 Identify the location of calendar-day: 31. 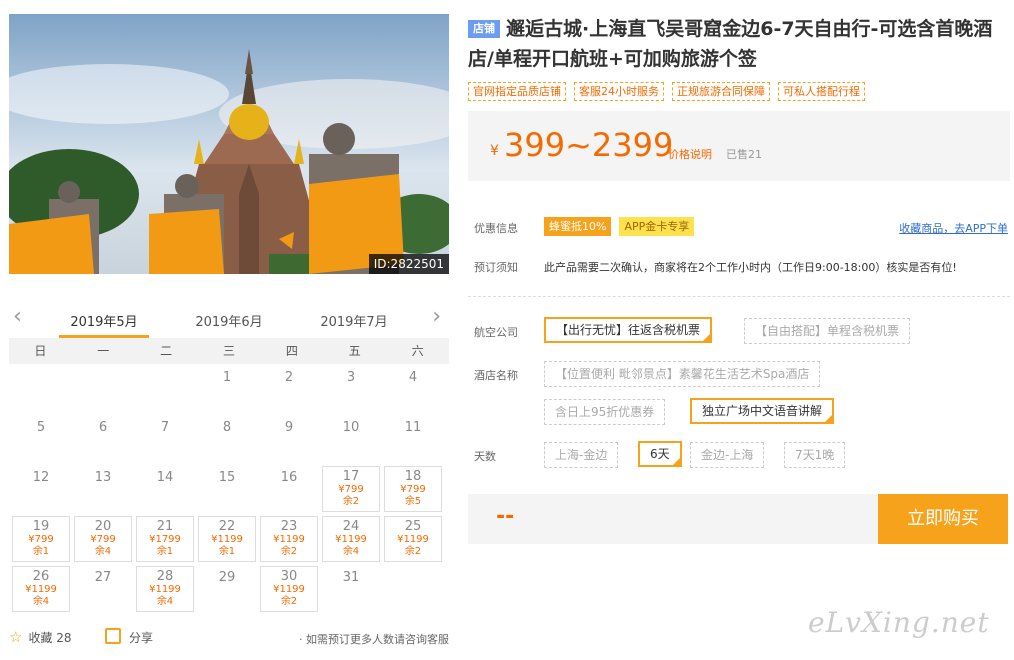
(351, 589).